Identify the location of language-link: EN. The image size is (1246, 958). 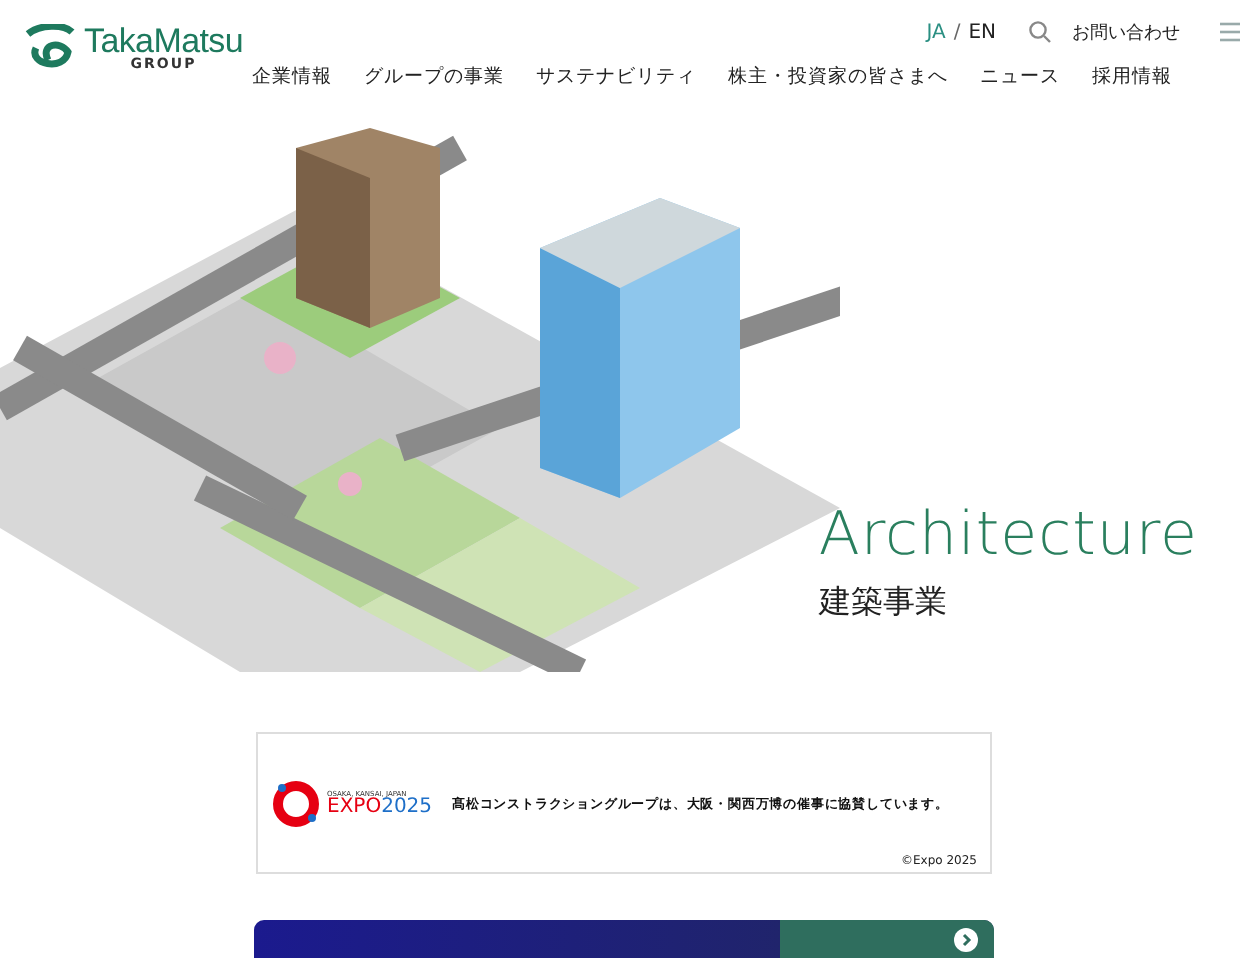
(982, 32).